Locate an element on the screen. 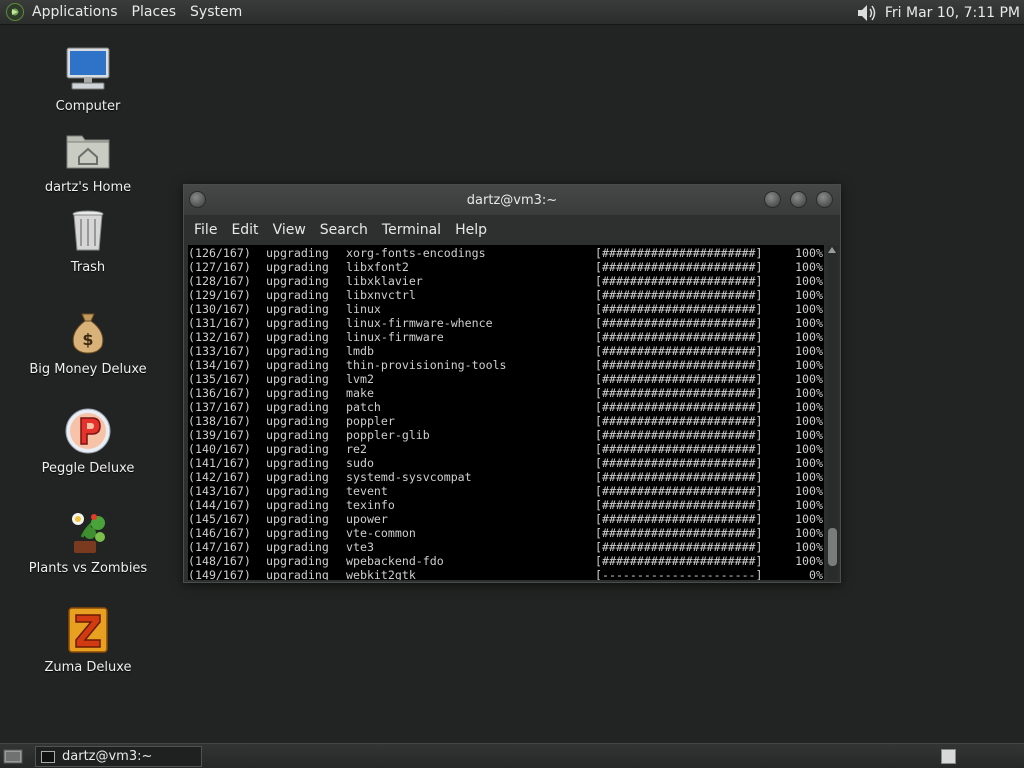  menu-help: Help is located at coordinates (471, 230).